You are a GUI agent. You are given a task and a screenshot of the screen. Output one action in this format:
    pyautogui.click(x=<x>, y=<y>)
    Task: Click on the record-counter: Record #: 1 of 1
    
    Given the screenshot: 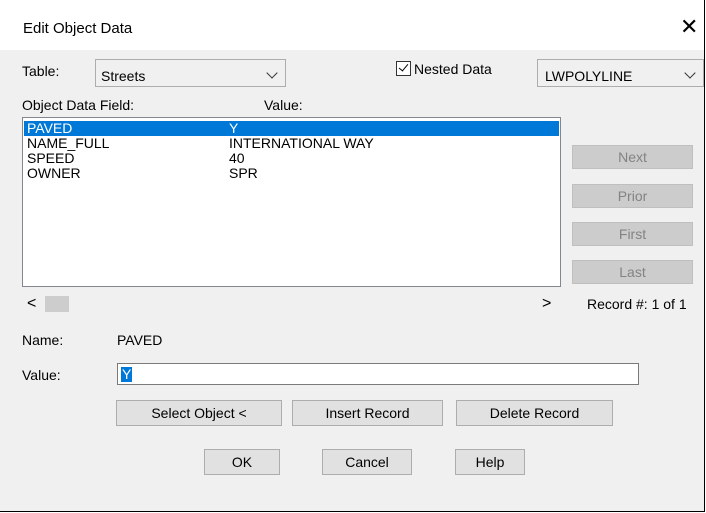 What is the action you would take?
    pyautogui.click(x=637, y=304)
    